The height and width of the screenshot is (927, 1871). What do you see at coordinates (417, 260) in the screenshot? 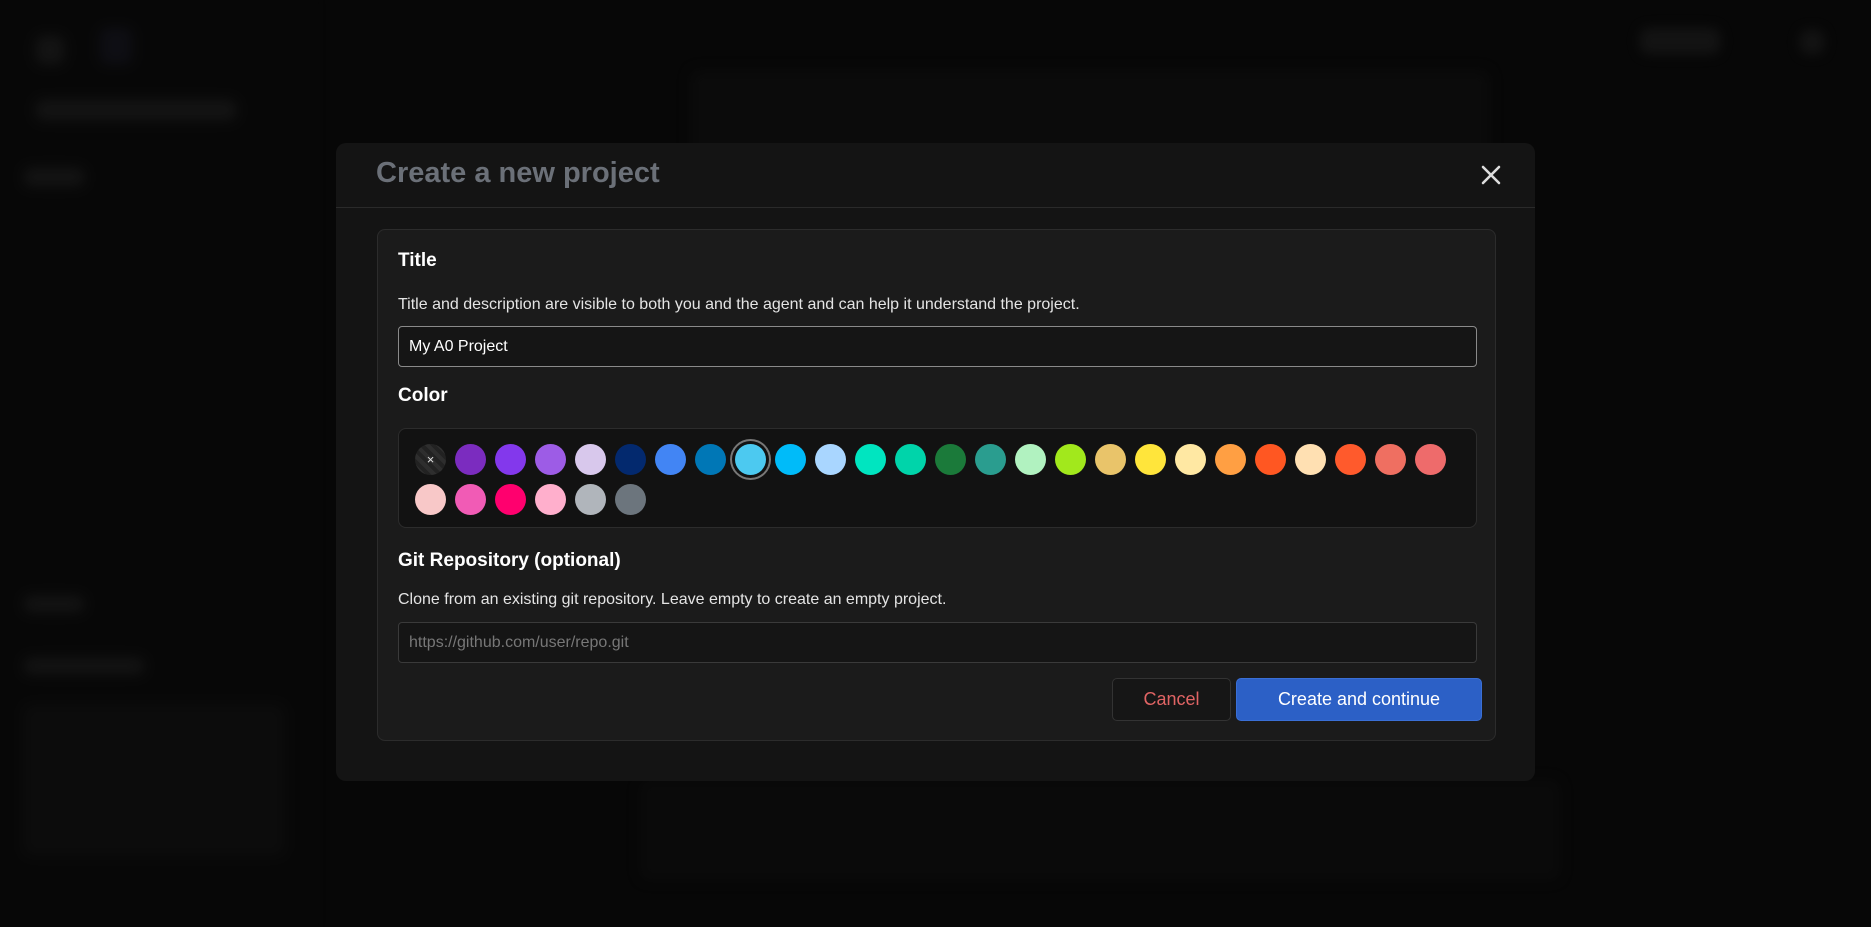
I see `title-label: Title` at bounding box center [417, 260].